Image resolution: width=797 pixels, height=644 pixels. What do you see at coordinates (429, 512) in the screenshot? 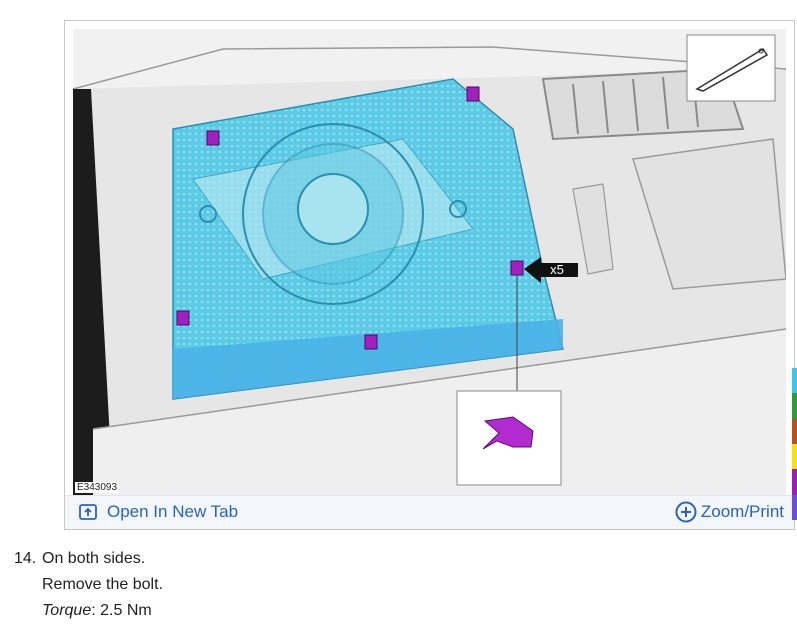
I see `figure-toolbar: Open In New Tab Zoom/Print` at bounding box center [429, 512].